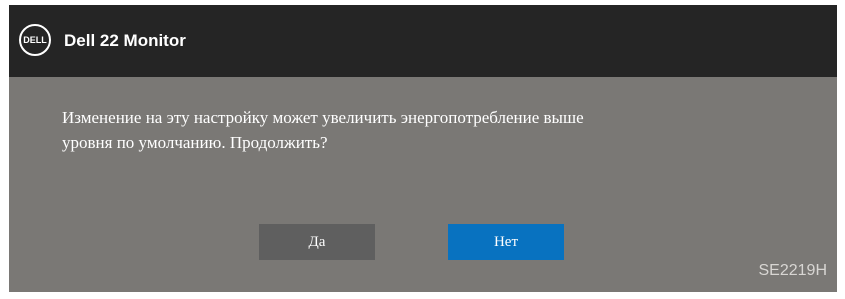  What do you see at coordinates (125, 40) in the screenshot?
I see `monitor-title: Dell 22 Monitor` at bounding box center [125, 40].